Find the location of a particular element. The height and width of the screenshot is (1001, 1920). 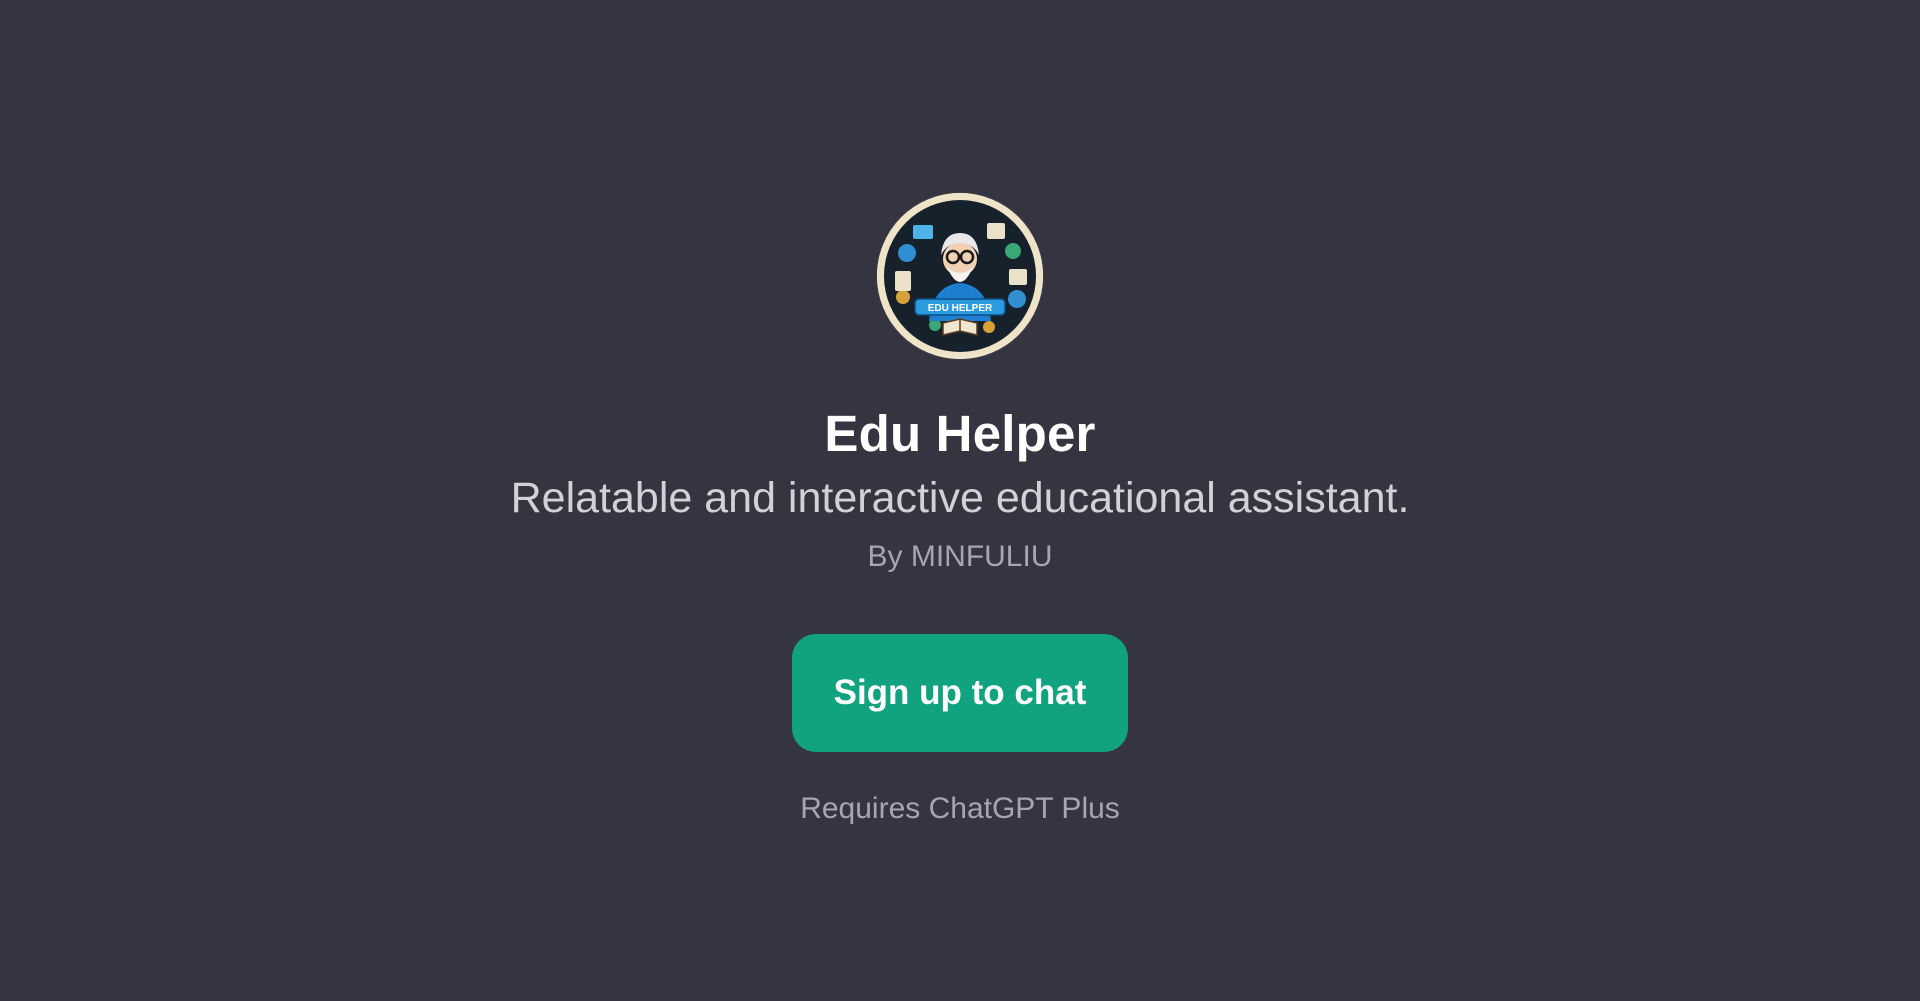

edu-helper-emblem-icon: EDU HELPER is located at coordinates (960, 276).